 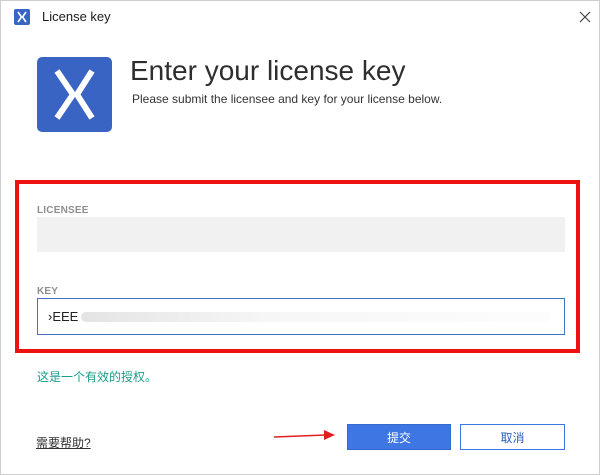 I want to click on help-link: 需要帮助?, so click(x=63, y=442).